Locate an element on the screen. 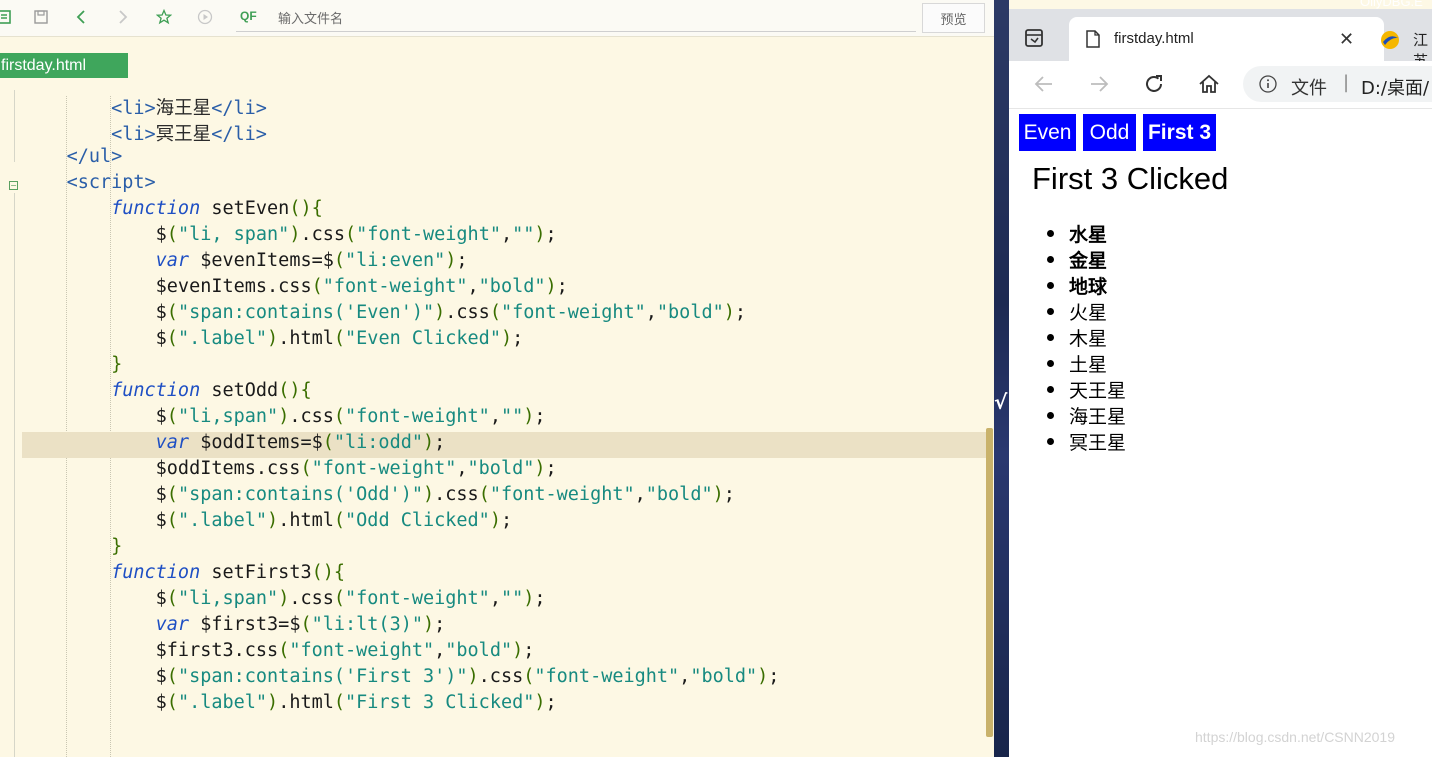 Image resolution: width=1432 pixels, height=757 pixels. desktop-app-label: OllyDBG.E is located at coordinates (1391, 4).